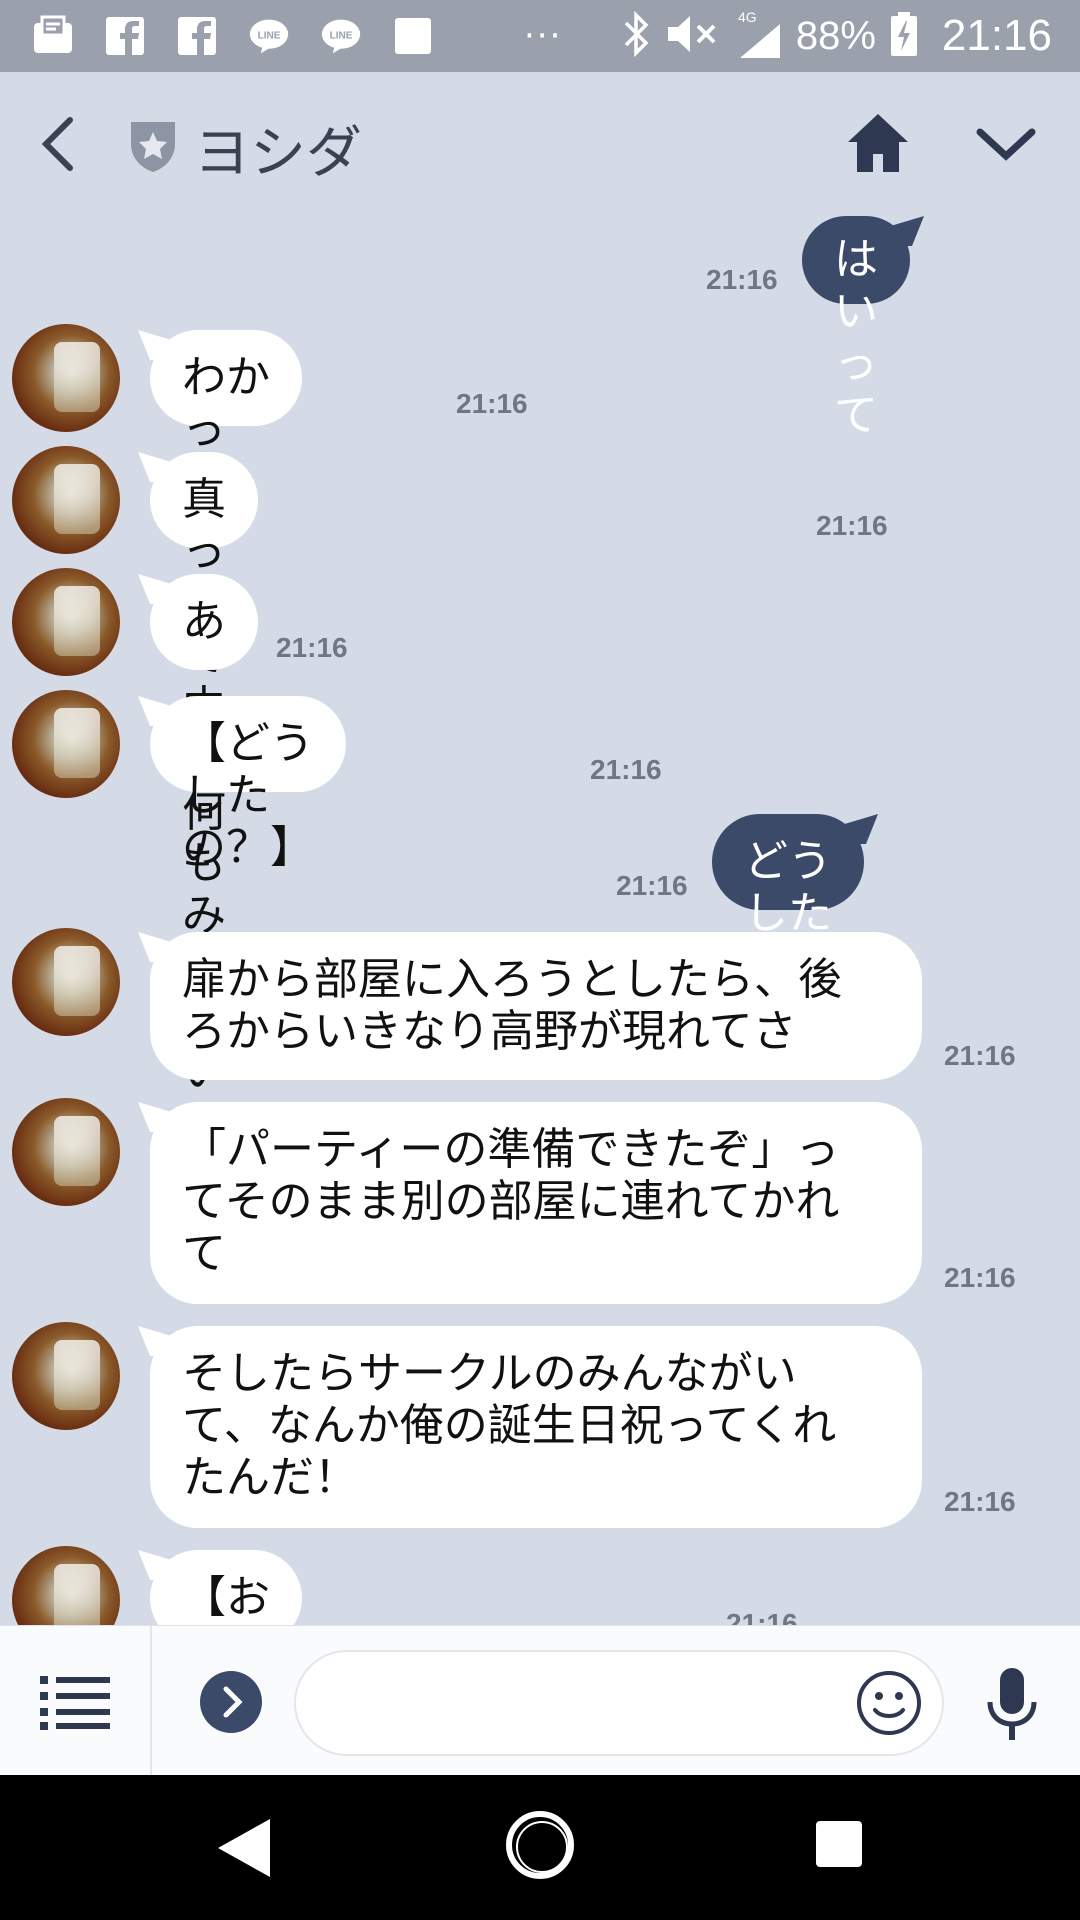 The image size is (1080, 1920). Describe the element at coordinates (75, 1702) in the screenshot. I see `menu-list-icon` at that location.